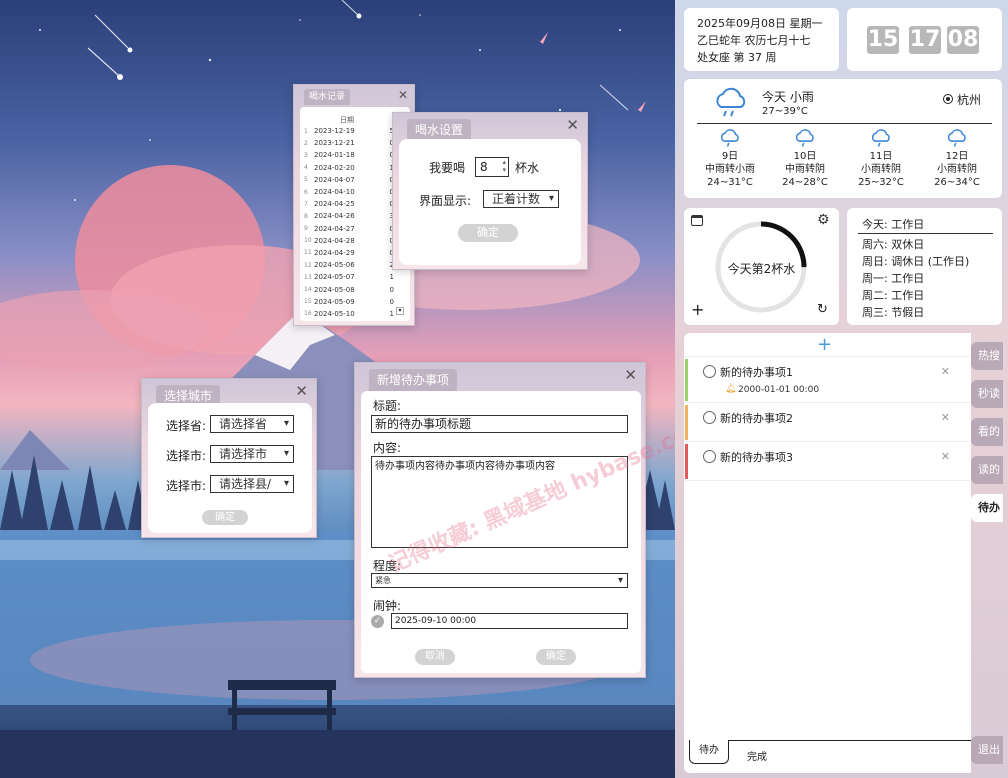 Image resolution: width=1008 pixels, height=778 pixels. What do you see at coordinates (306, 229) in the screenshot?
I see `row-index: 9` at bounding box center [306, 229].